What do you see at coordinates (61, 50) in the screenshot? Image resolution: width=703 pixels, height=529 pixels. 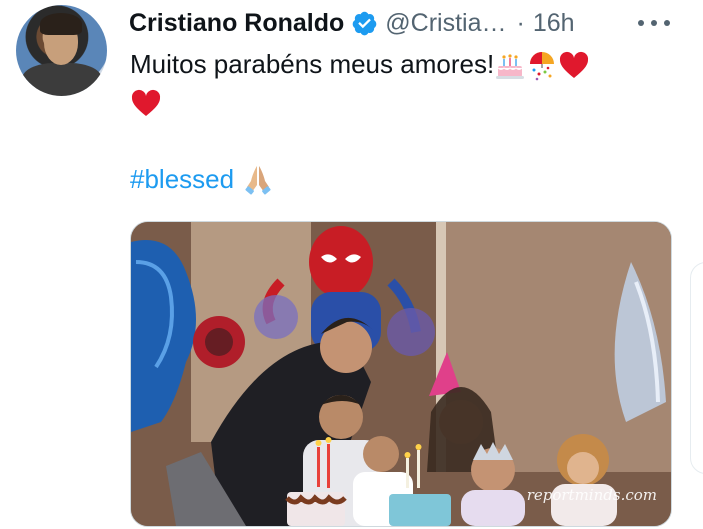 I see `author-avatar` at bounding box center [61, 50].